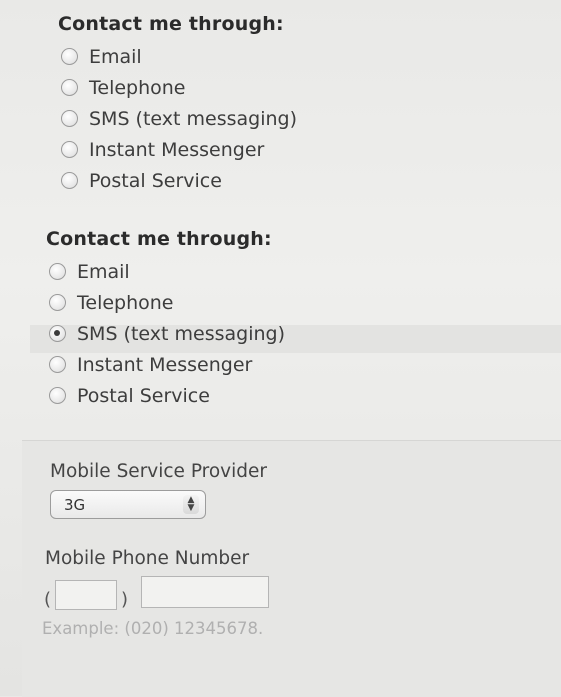 The width and height of the screenshot is (561, 697). I want to click on open-paren: (, so click(48, 599).